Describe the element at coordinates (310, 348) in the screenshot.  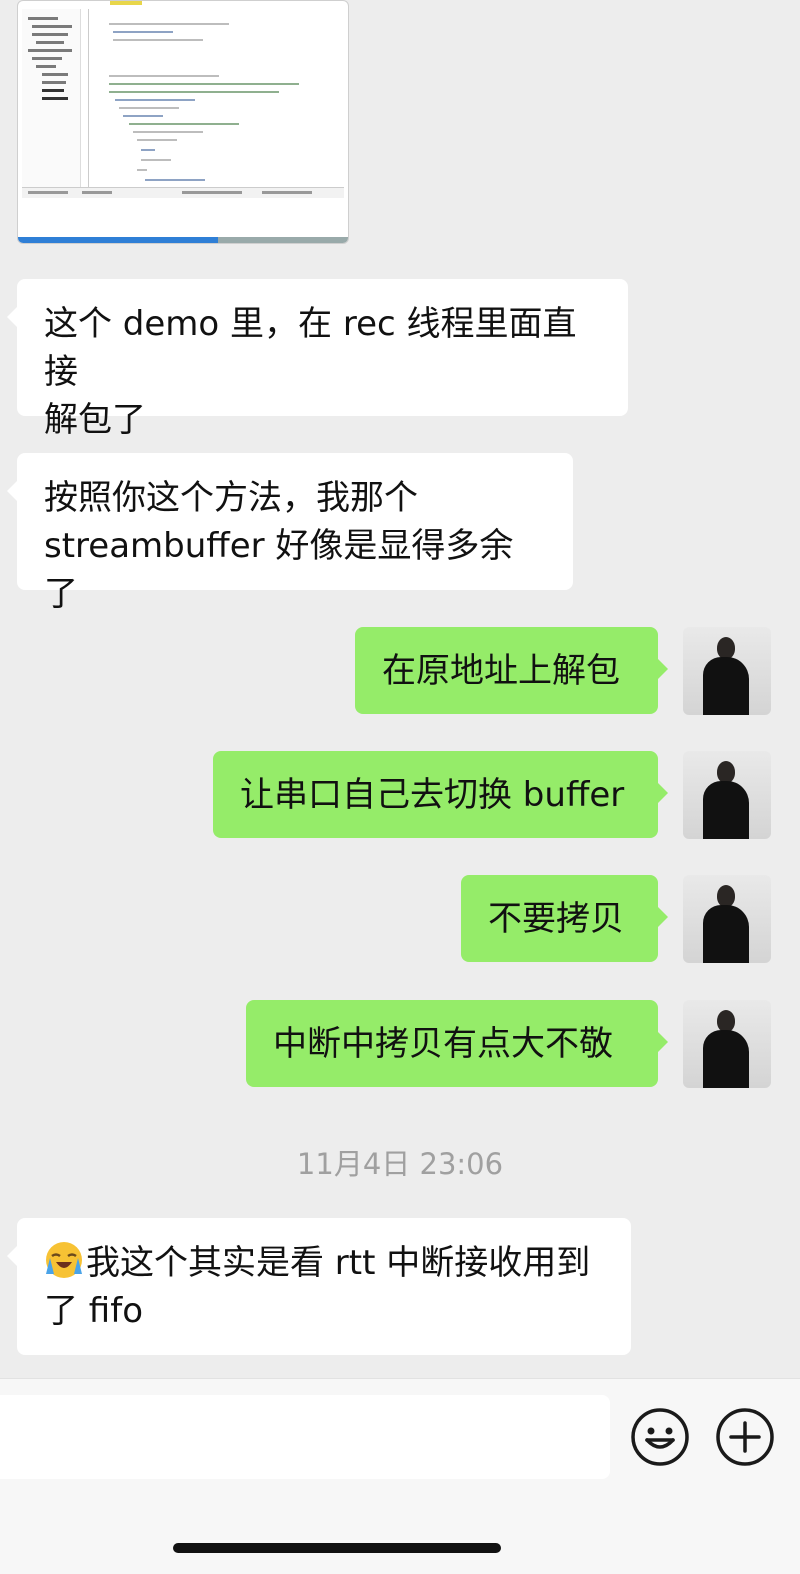
I see `message-text-line: 这个 demo 里，在 rec 线程里面直接` at that location.